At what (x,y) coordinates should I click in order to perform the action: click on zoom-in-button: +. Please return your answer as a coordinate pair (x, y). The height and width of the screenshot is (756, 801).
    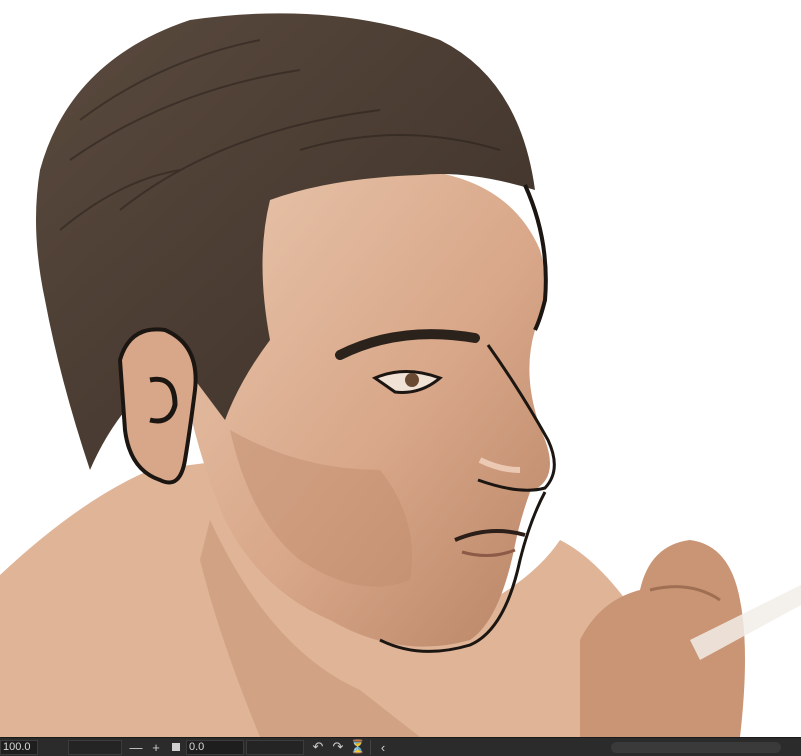
    Looking at the image, I should click on (156, 747).